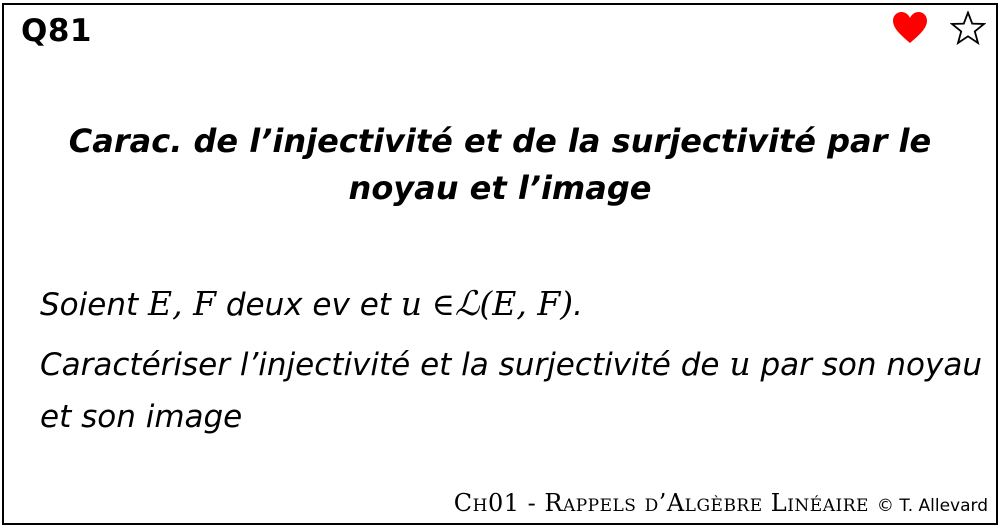 The height and width of the screenshot is (531, 1004). What do you see at coordinates (526, 303) in the screenshot?
I see `math-args: (E, F)` at bounding box center [526, 303].